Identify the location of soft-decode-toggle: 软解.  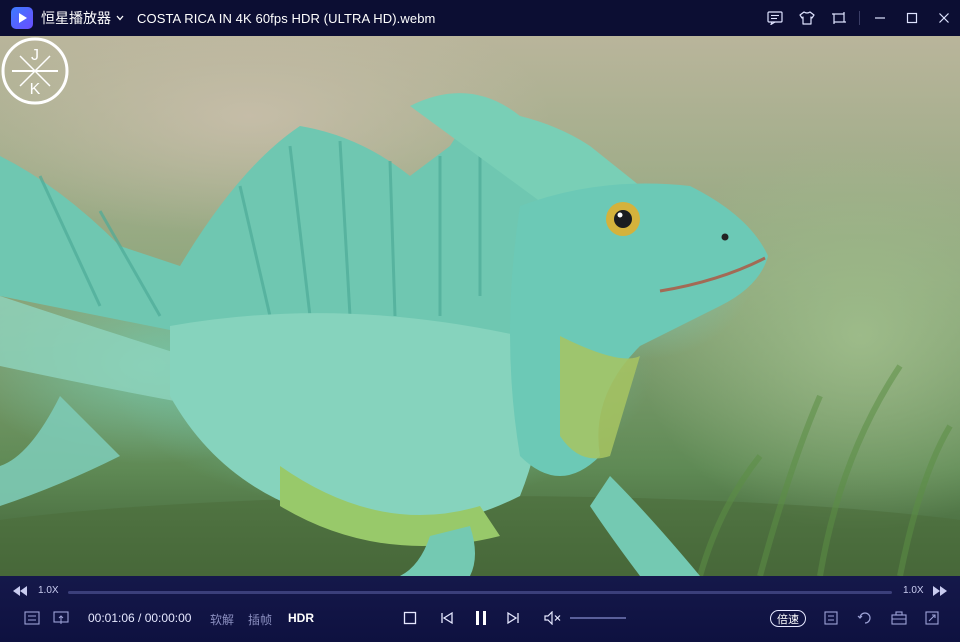
(222, 619).